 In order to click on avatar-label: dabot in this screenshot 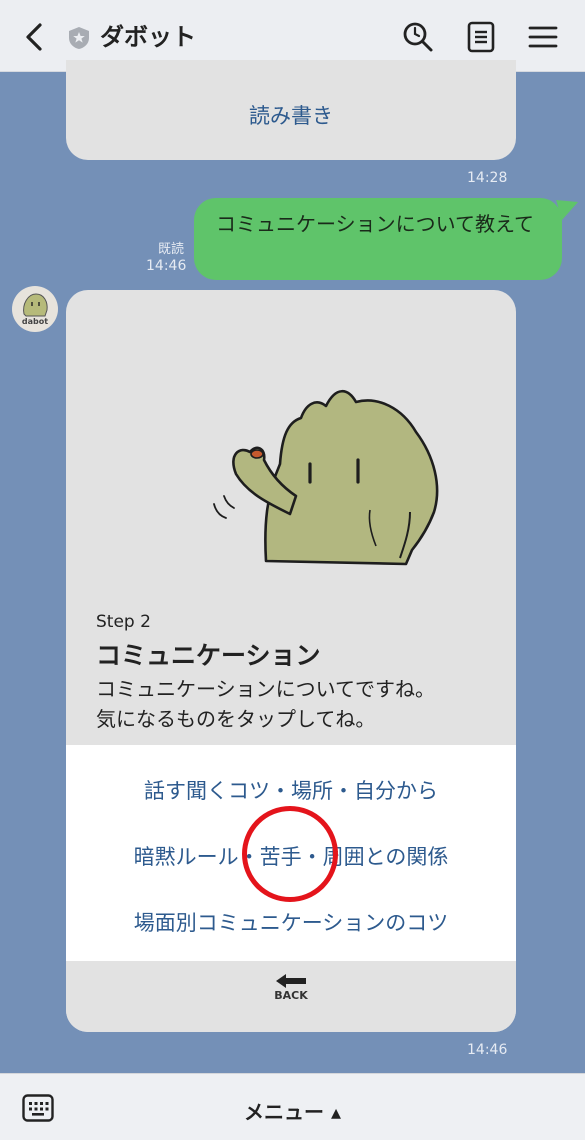, I will do `click(35, 321)`.